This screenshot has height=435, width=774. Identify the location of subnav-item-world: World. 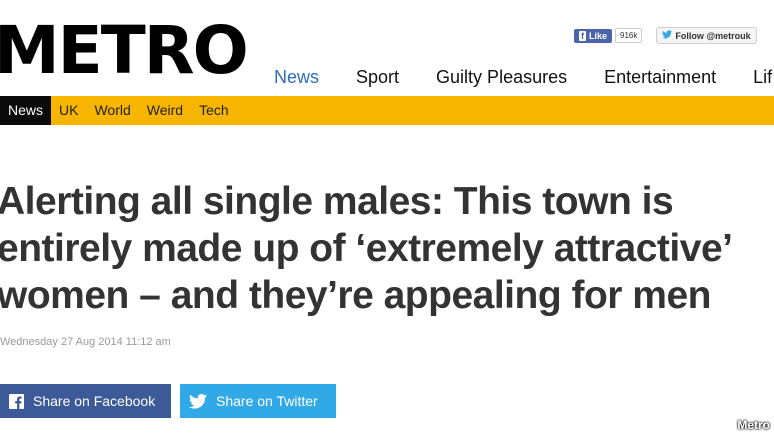
(112, 110).